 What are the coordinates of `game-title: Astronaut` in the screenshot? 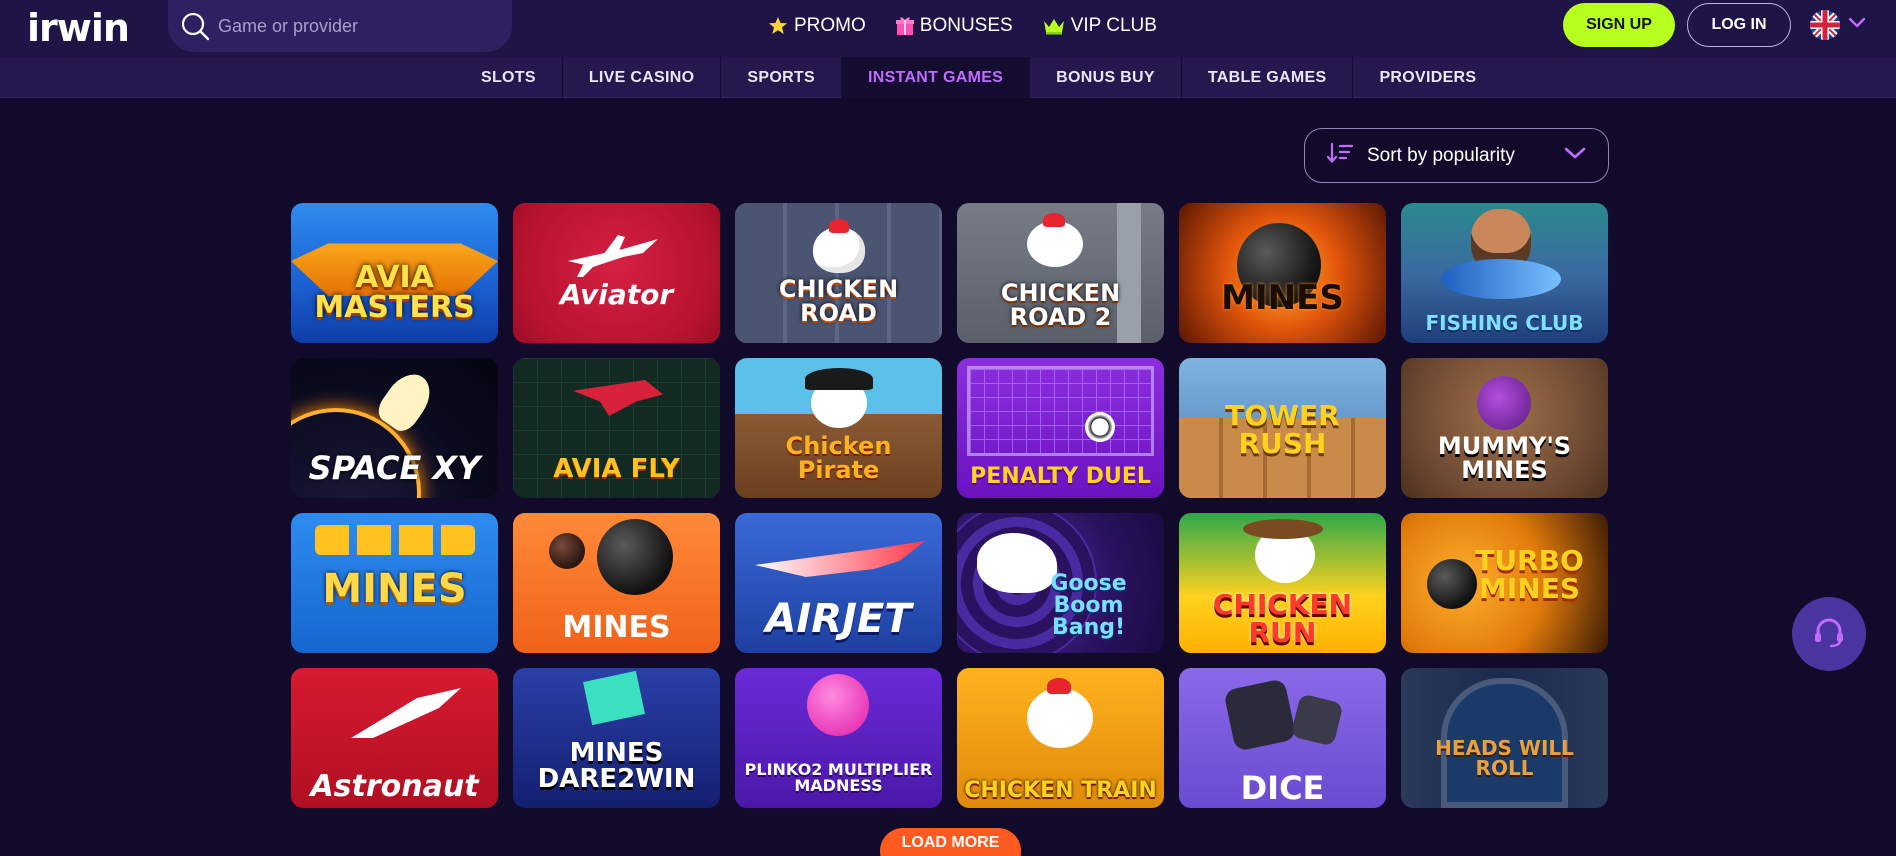 It's located at (394, 786).